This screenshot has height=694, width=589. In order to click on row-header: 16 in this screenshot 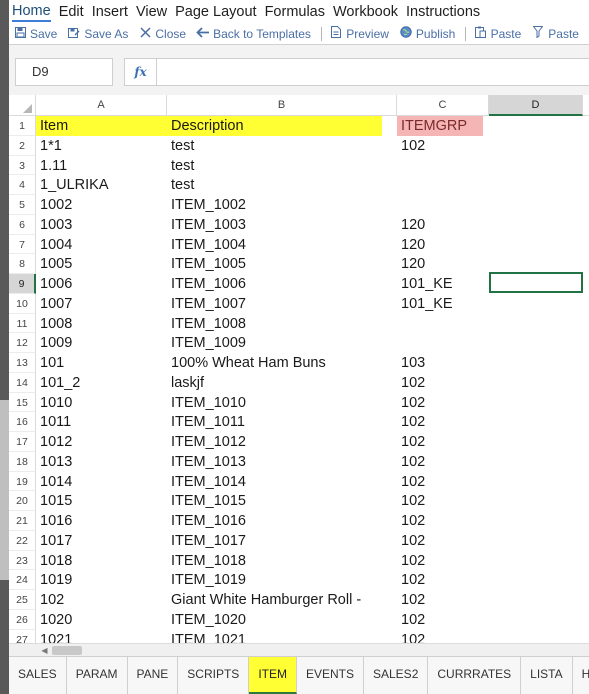, I will do `click(22, 422)`.